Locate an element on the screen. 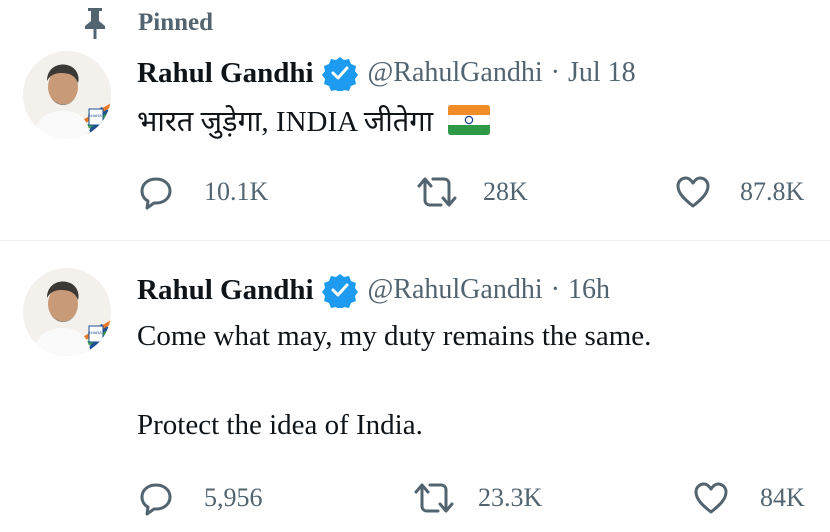 The height and width of the screenshot is (532, 830). retweet-button: 23.3K is located at coordinates (477, 498).